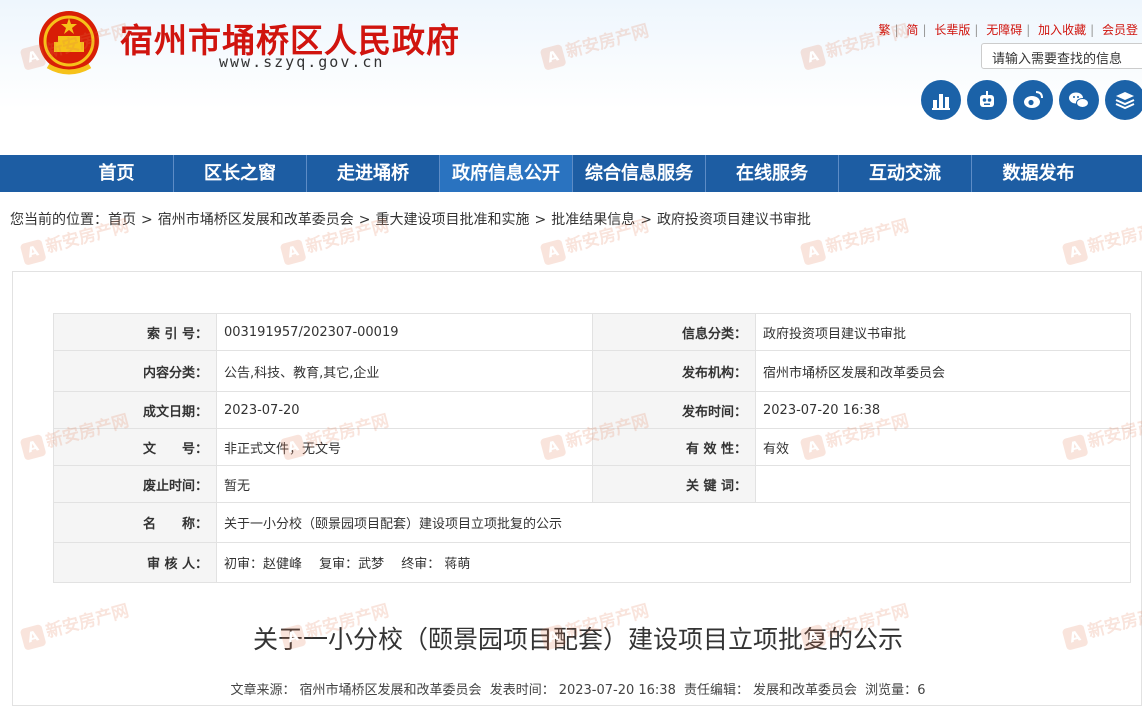  Describe the element at coordinates (373, 173) in the screenshot. I see `nav-item-about: 走进埇桥` at that location.